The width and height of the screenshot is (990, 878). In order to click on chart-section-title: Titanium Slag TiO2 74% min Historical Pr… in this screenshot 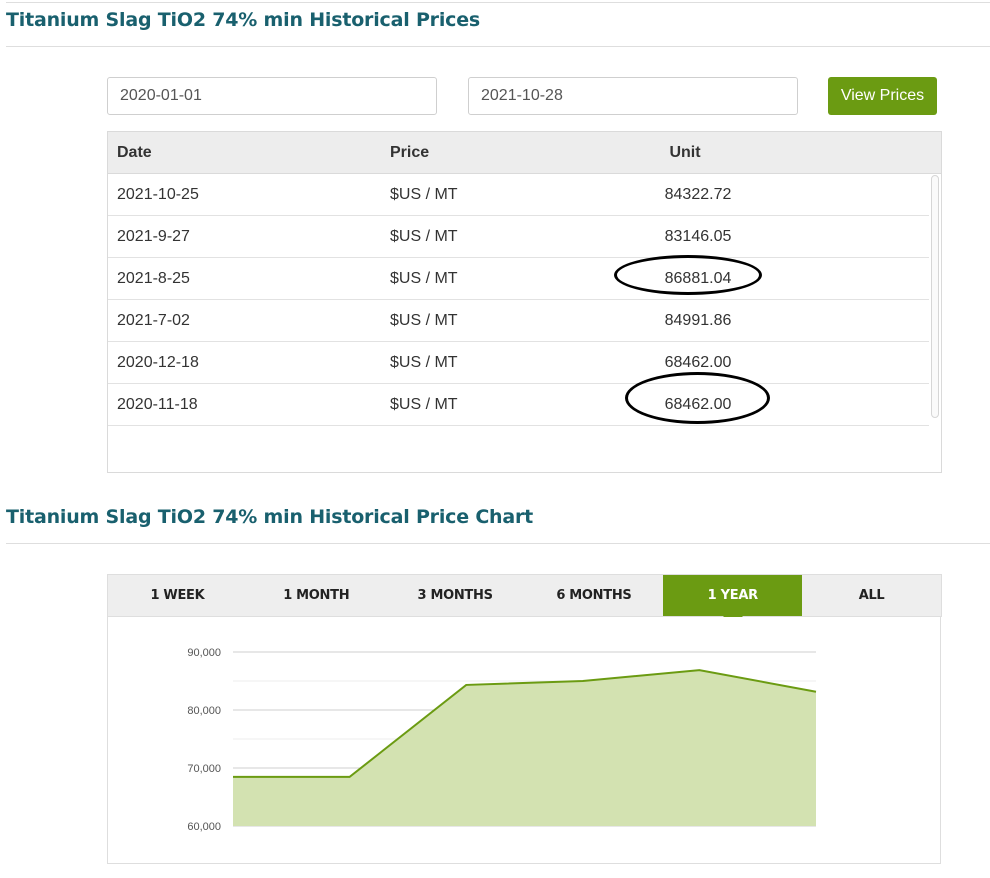, I will do `click(270, 517)`.